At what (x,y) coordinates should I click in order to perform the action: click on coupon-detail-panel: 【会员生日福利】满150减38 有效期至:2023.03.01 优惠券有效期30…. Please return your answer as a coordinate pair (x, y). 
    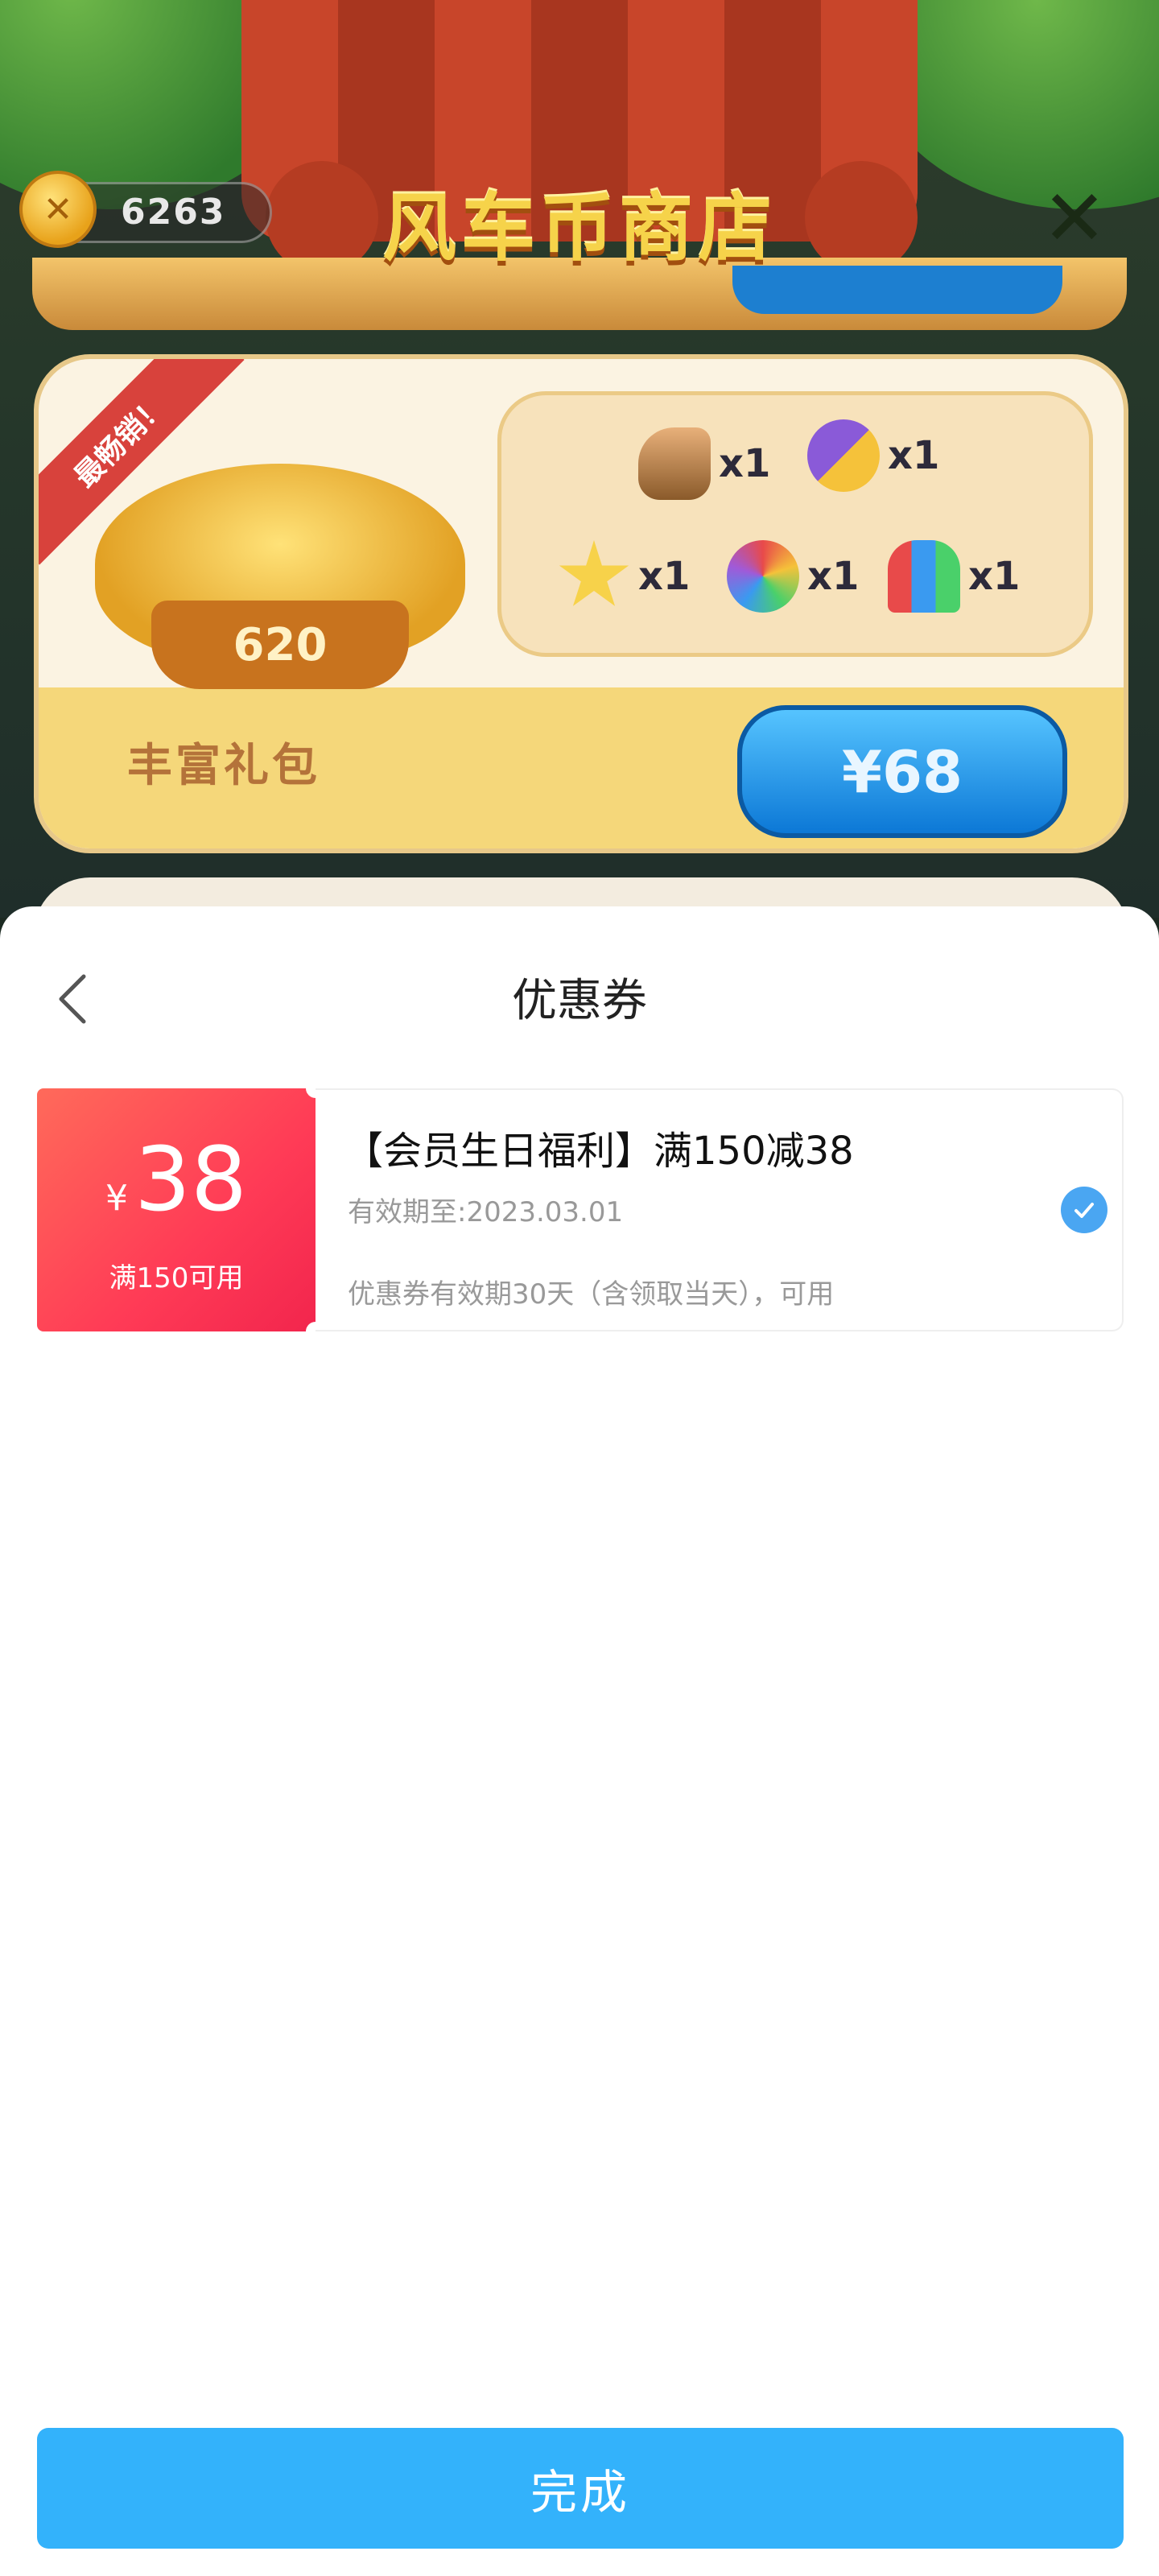
    Looking at the image, I should click on (720, 1209).